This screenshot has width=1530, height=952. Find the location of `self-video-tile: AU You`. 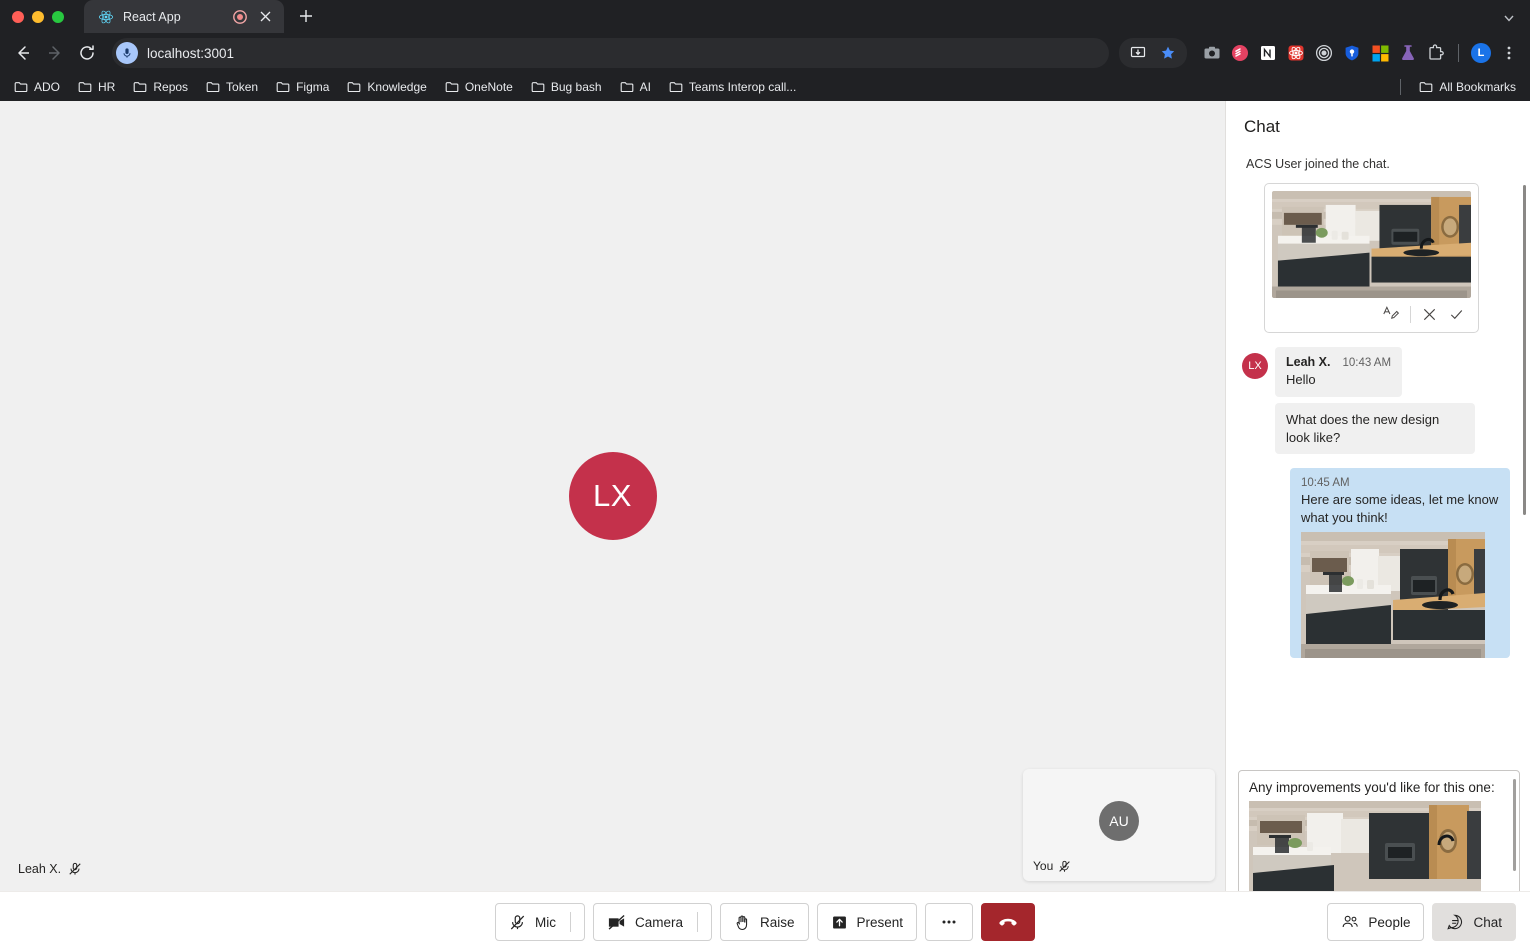

self-video-tile: AU You is located at coordinates (1119, 825).